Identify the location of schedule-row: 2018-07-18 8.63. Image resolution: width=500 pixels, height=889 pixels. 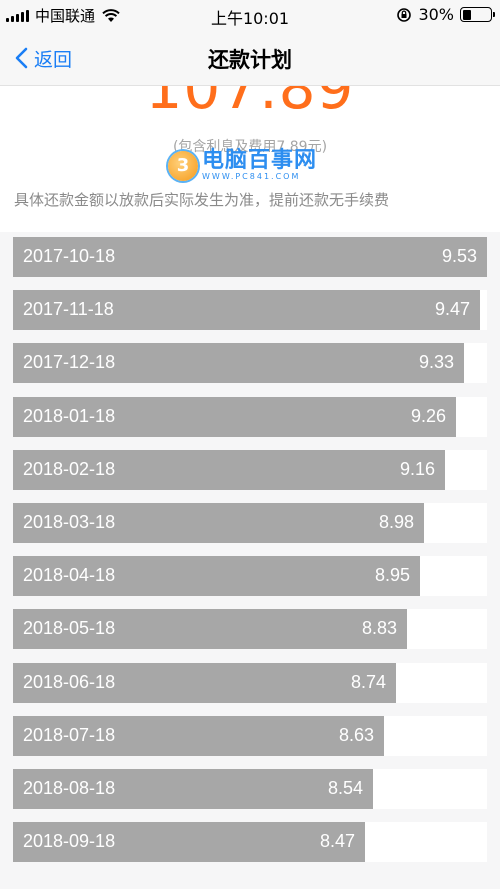
(250, 735).